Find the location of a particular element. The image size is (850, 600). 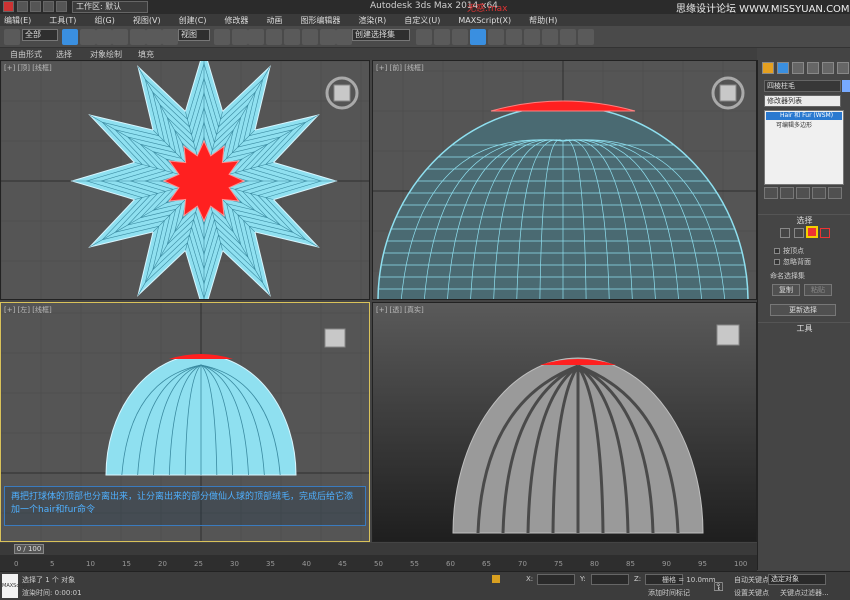

menu-item-help: 帮助(H) is located at coordinates (543, 20).